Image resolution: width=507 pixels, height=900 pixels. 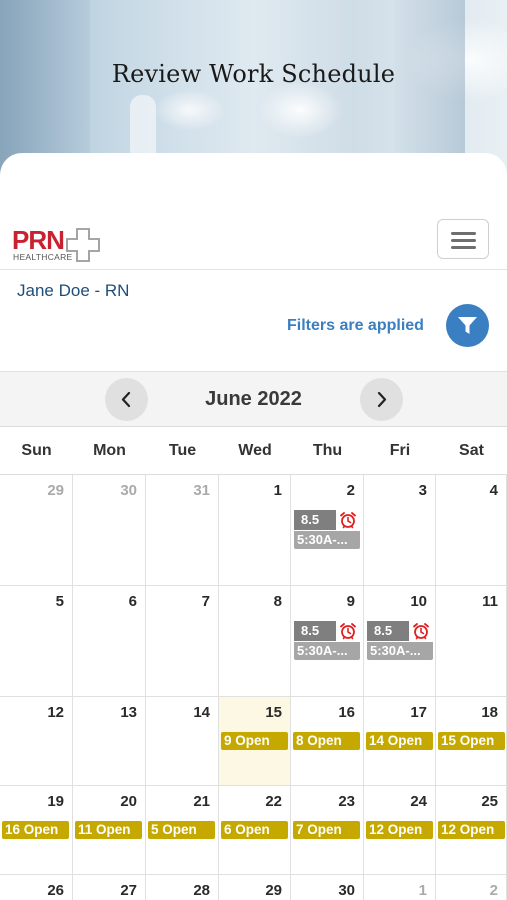 I want to click on day-number: 5, so click(x=59, y=601).